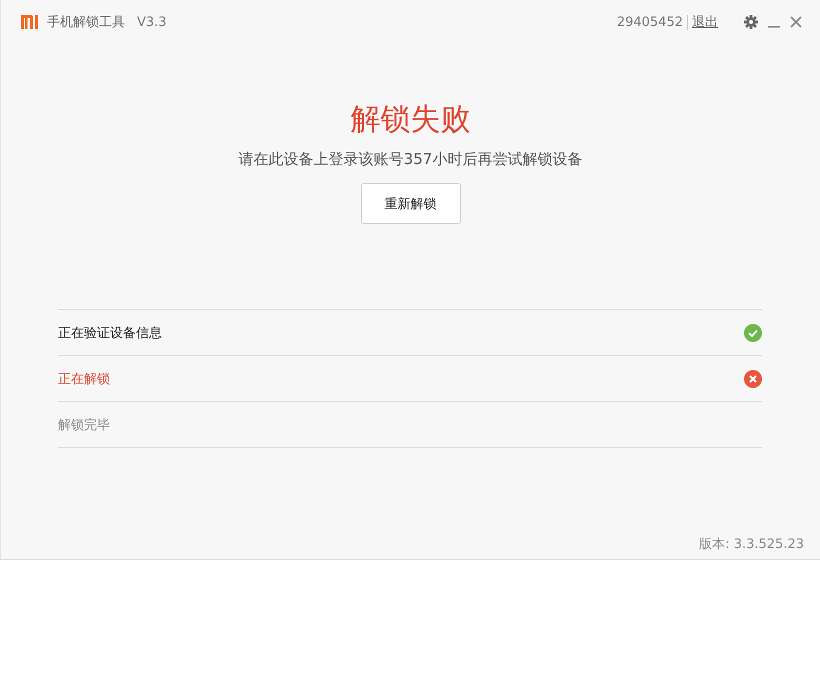  I want to click on step-label: 正在验证设备信息, so click(110, 333).